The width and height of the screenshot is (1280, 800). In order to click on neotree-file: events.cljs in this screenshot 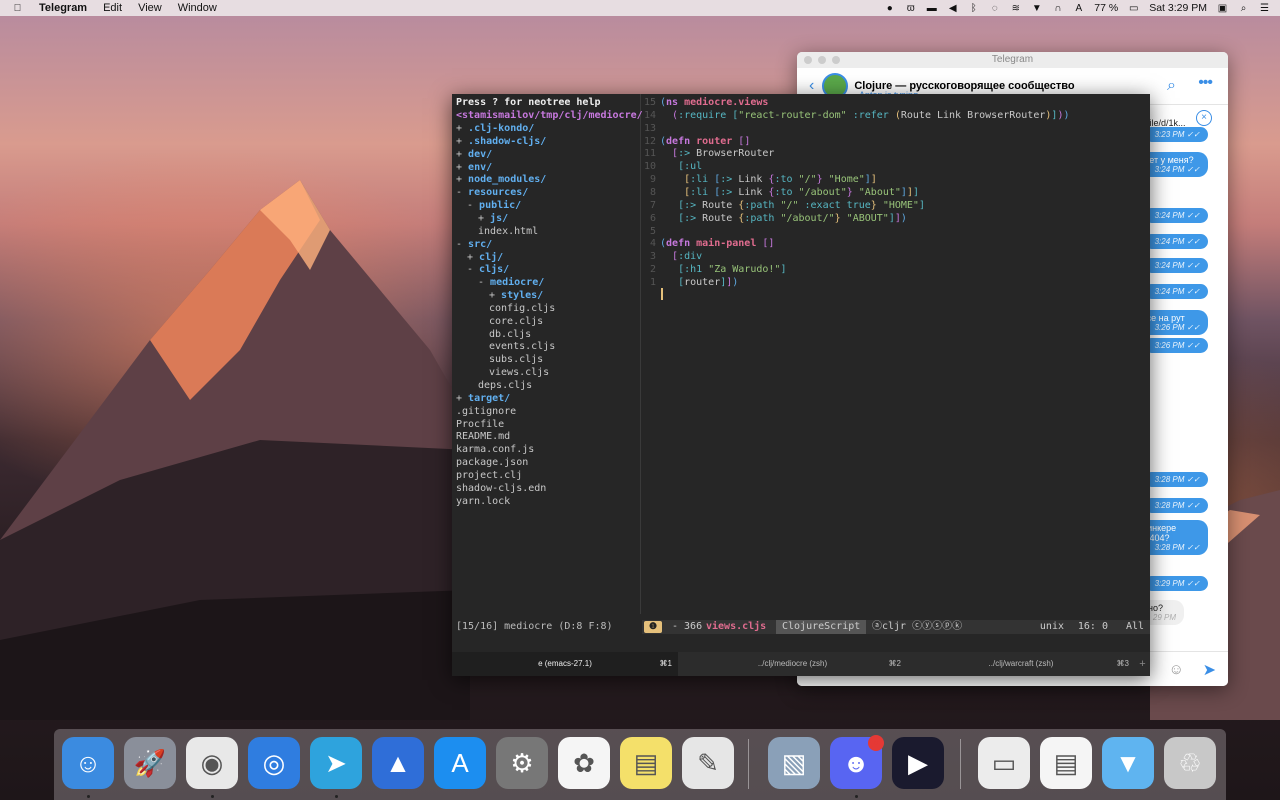, I will do `click(505, 346)`.